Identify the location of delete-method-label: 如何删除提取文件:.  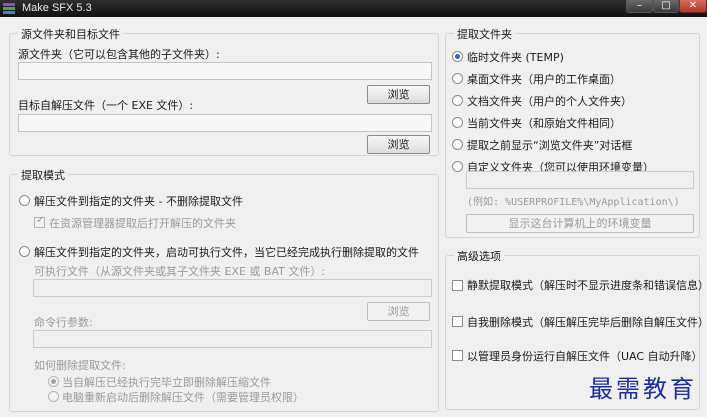
(80, 365).